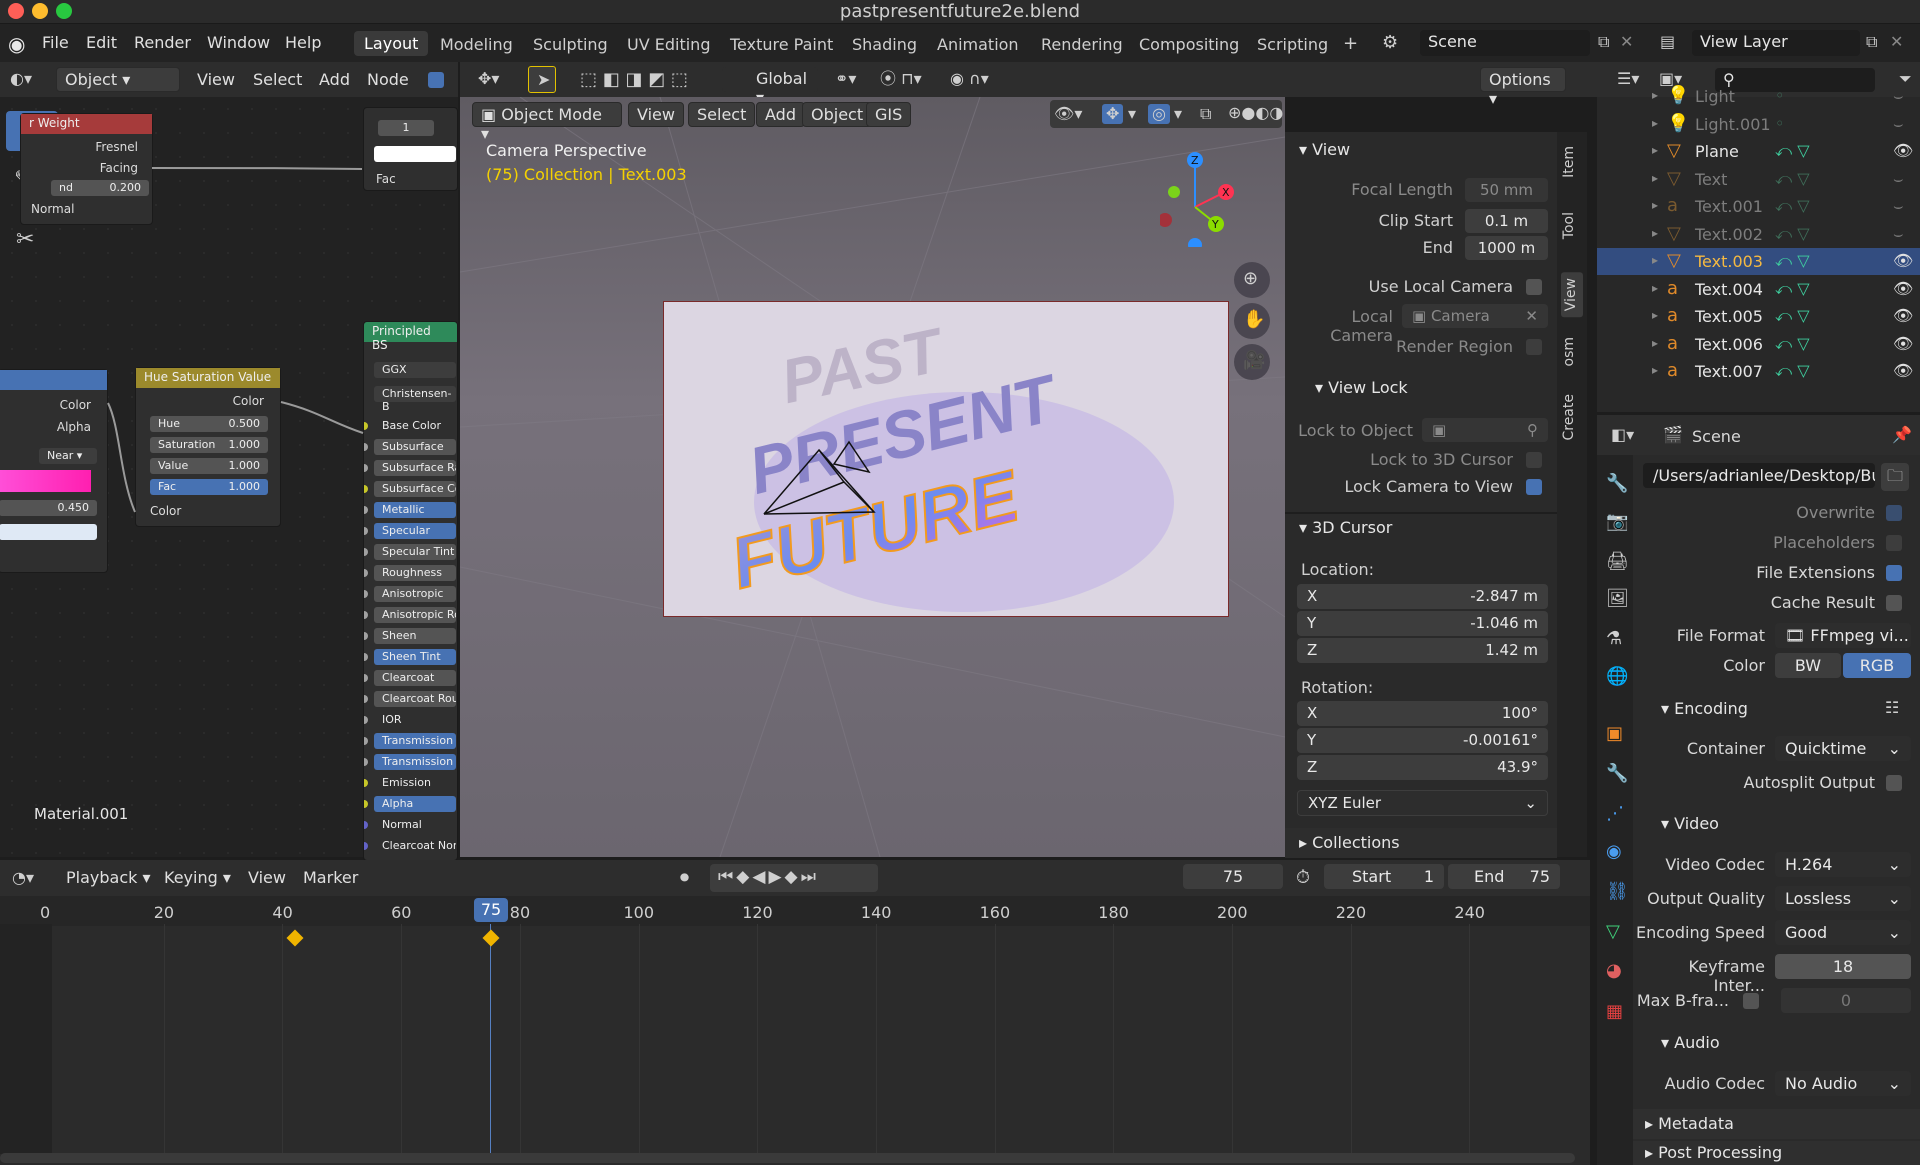 The image size is (1920, 1165). What do you see at coordinates (1422, 650) in the screenshot?
I see `loc-z-field: Z 1.42 m` at bounding box center [1422, 650].